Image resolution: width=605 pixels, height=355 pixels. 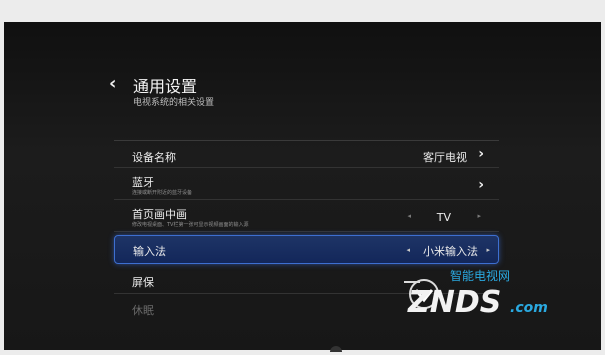 What do you see at coordinates (154, 157) in the screenshot?
I see `setting-label: 设备名称` at bounding box center [154, 157].